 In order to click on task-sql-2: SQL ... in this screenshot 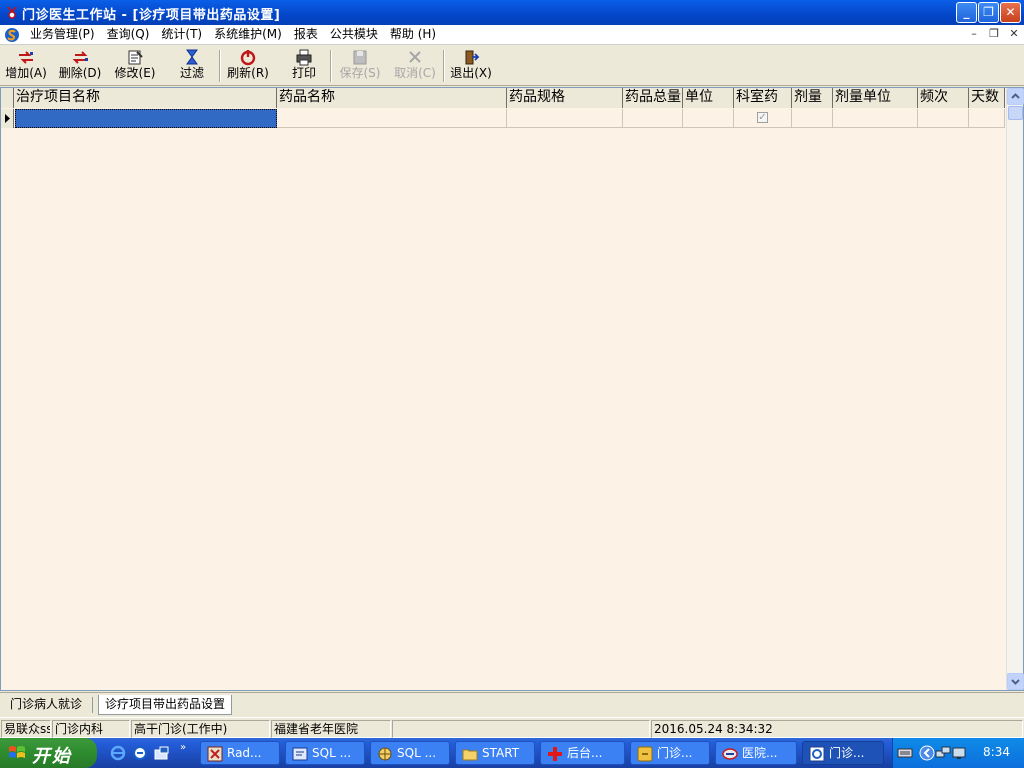, I will do `click(410, 753)`.